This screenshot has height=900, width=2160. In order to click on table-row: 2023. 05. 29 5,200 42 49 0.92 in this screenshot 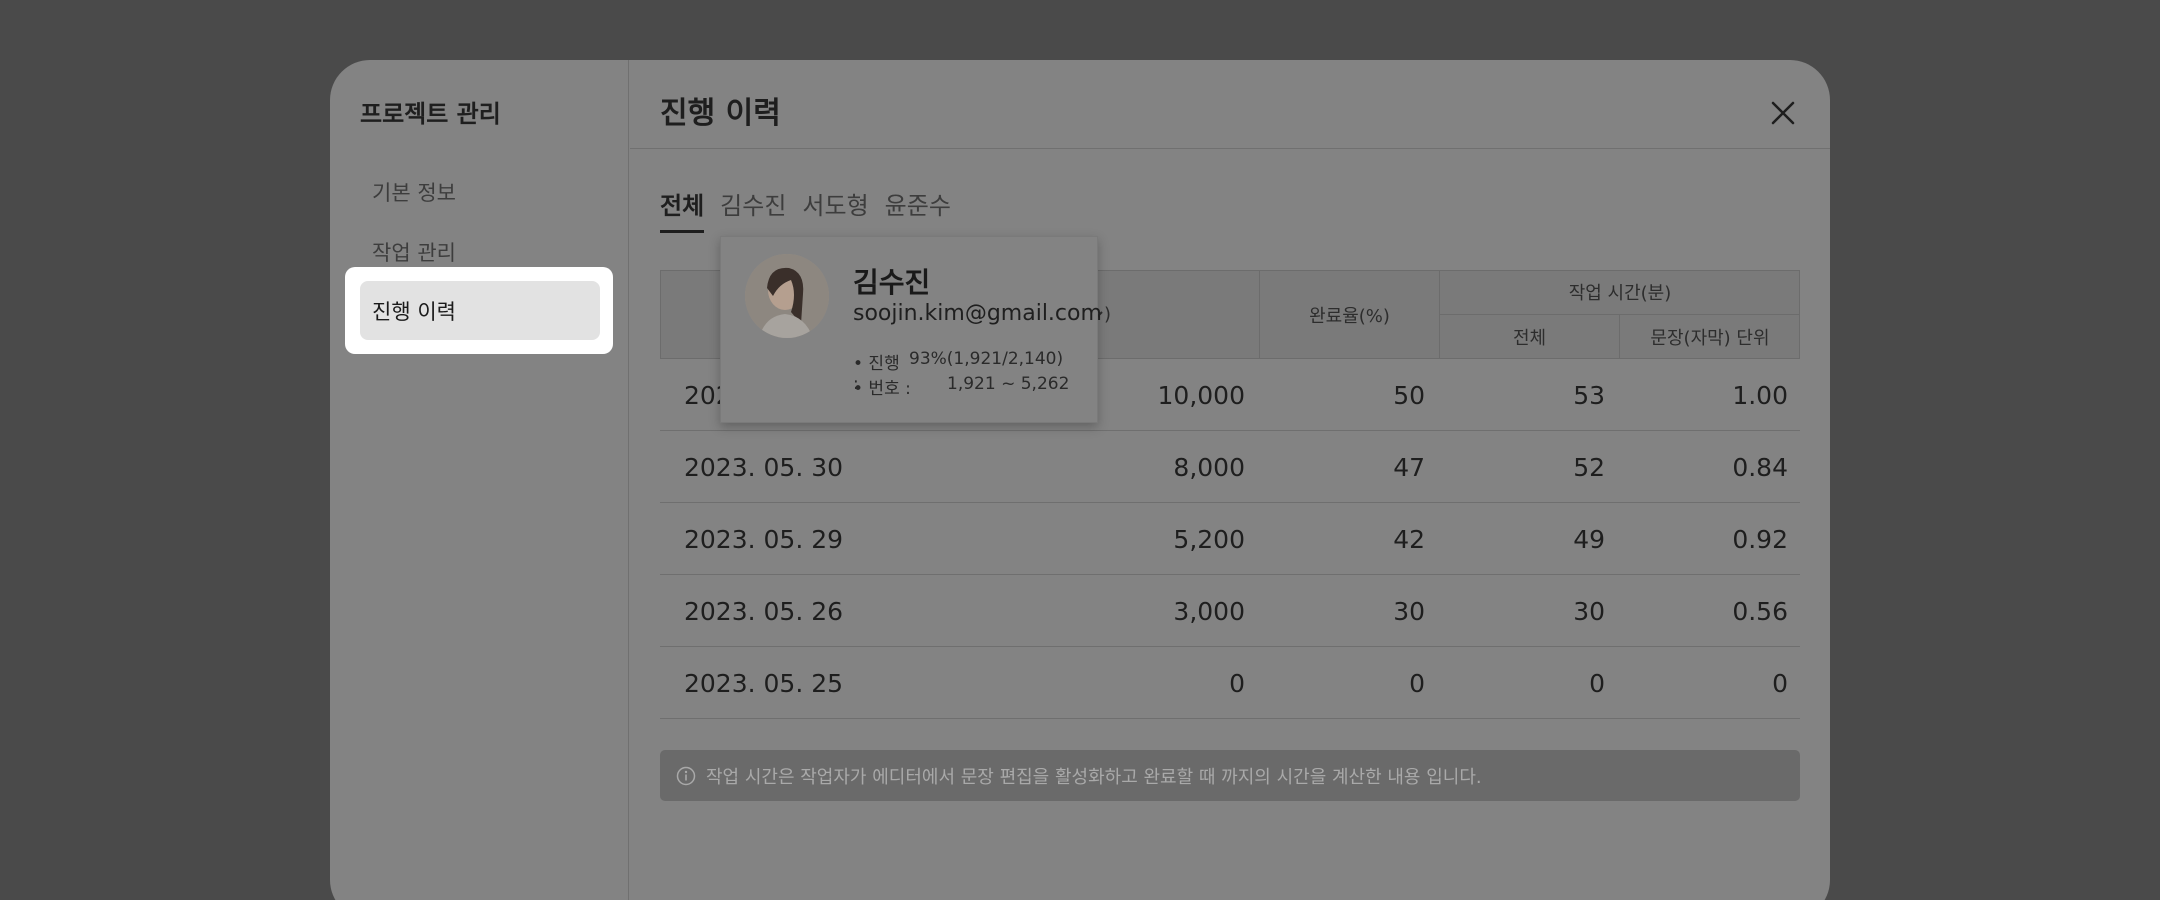, I will do `click(1230, 539)`.